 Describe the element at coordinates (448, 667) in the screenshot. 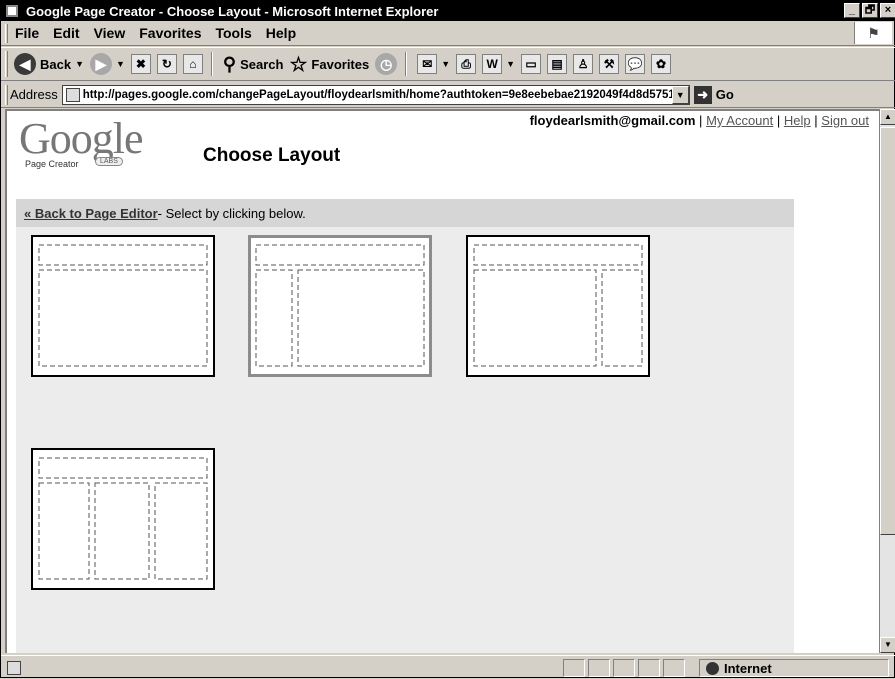

I see `status-bar: Internet` at that location.